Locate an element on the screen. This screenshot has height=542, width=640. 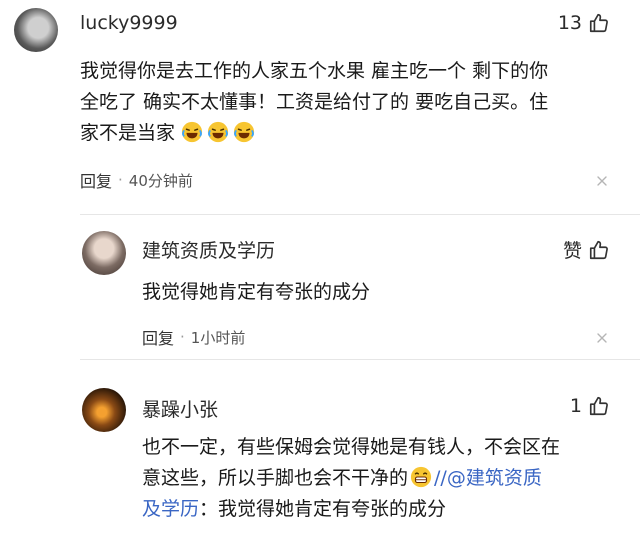
comment-text-line: 全吃了 确实不太懂事！工资是给付了的 要吃自己买。住 is located at coordinates (314, 102).